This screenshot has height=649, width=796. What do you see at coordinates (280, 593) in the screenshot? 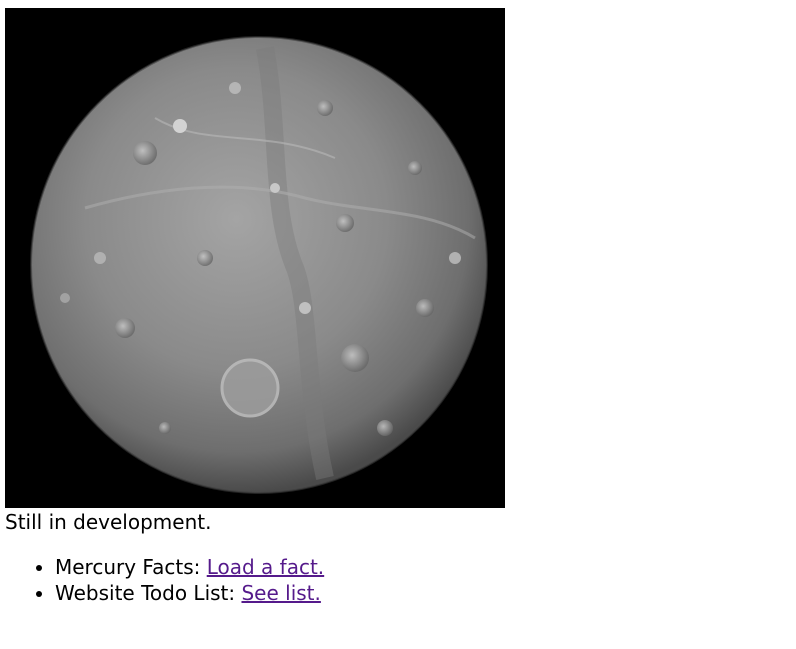
I see `see-list-link: See list.` at bounding box center [280, 593].